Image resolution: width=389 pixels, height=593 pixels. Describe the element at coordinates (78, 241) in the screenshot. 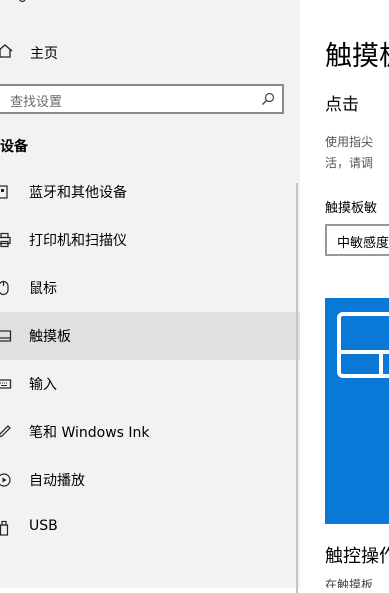

I see `sidebar-item-label: 打印机和扫描仪` at that location.